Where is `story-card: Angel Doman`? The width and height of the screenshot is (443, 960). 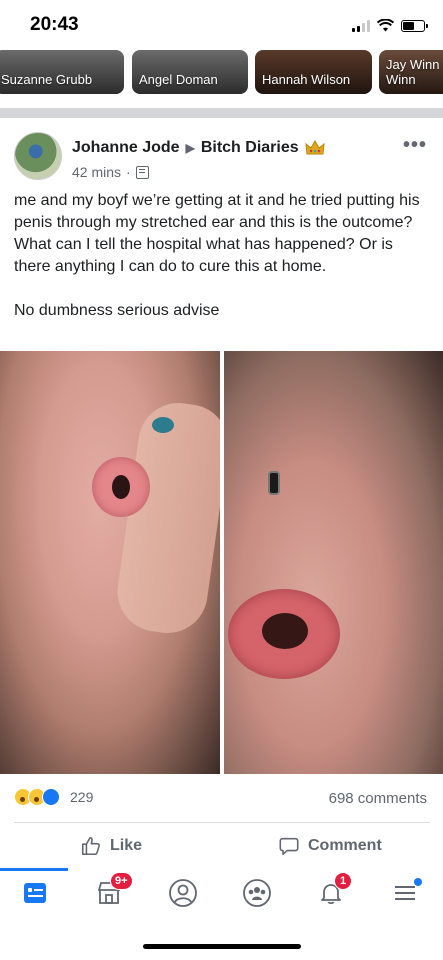 story-card: Angel Doman is located at coordinates (190, 72).